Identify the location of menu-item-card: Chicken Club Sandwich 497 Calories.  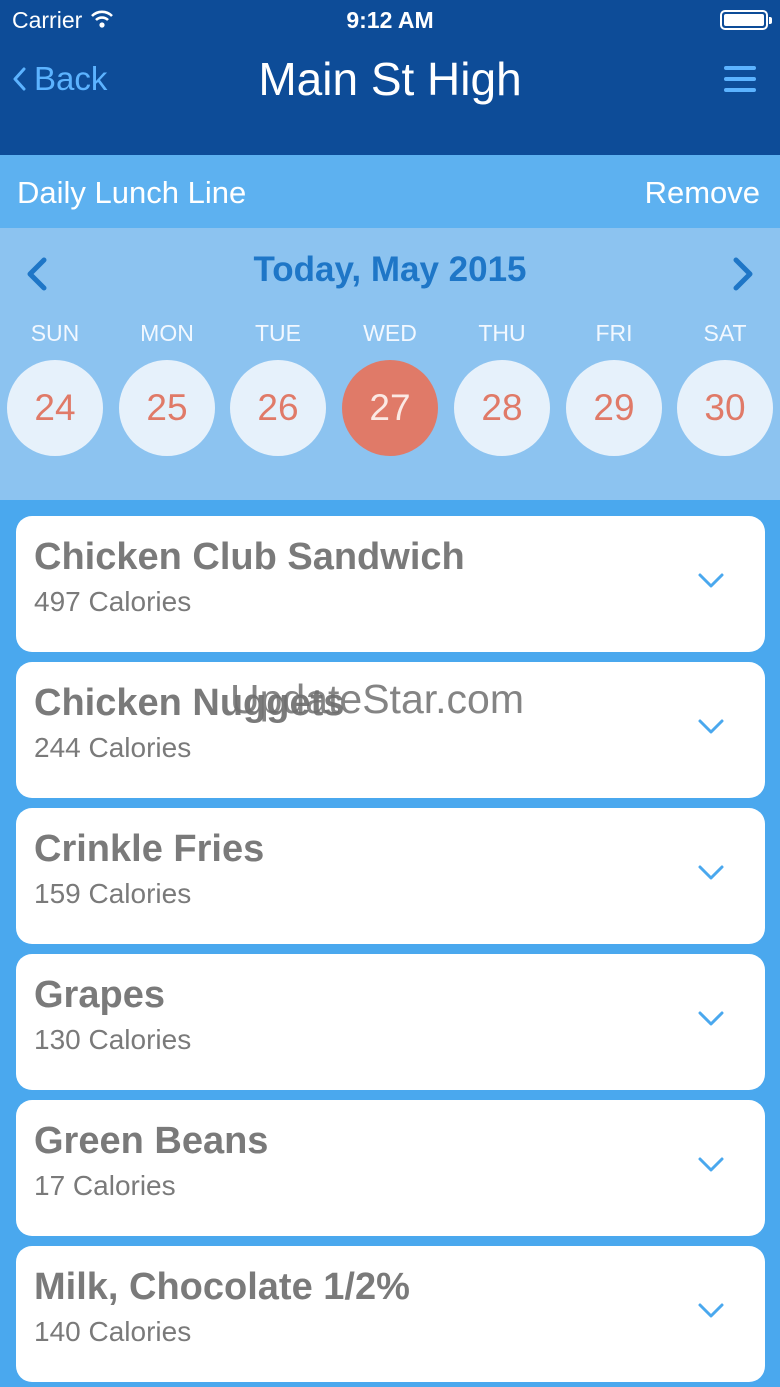
(390, 584).